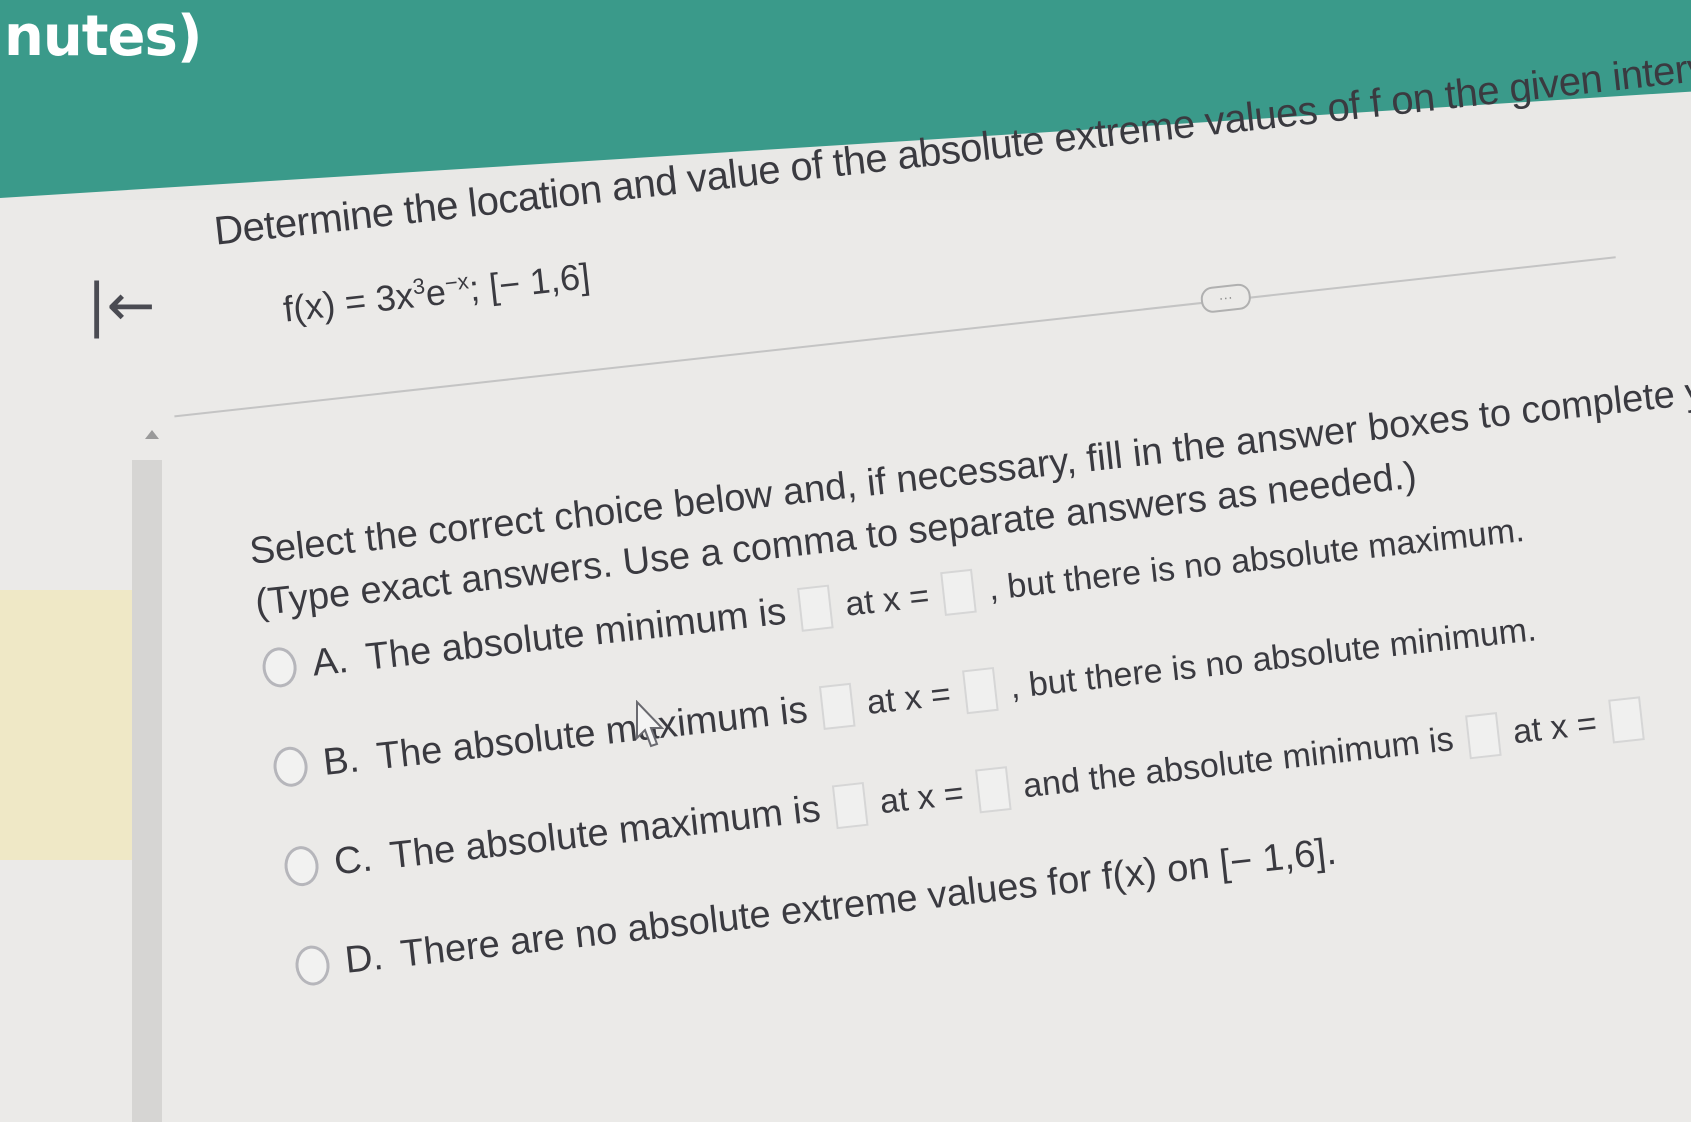 The image size is (1691, 1122). Describe the element at coordinates (815, 608) in the screenshot. I see `answer-box-a-value` at that location.